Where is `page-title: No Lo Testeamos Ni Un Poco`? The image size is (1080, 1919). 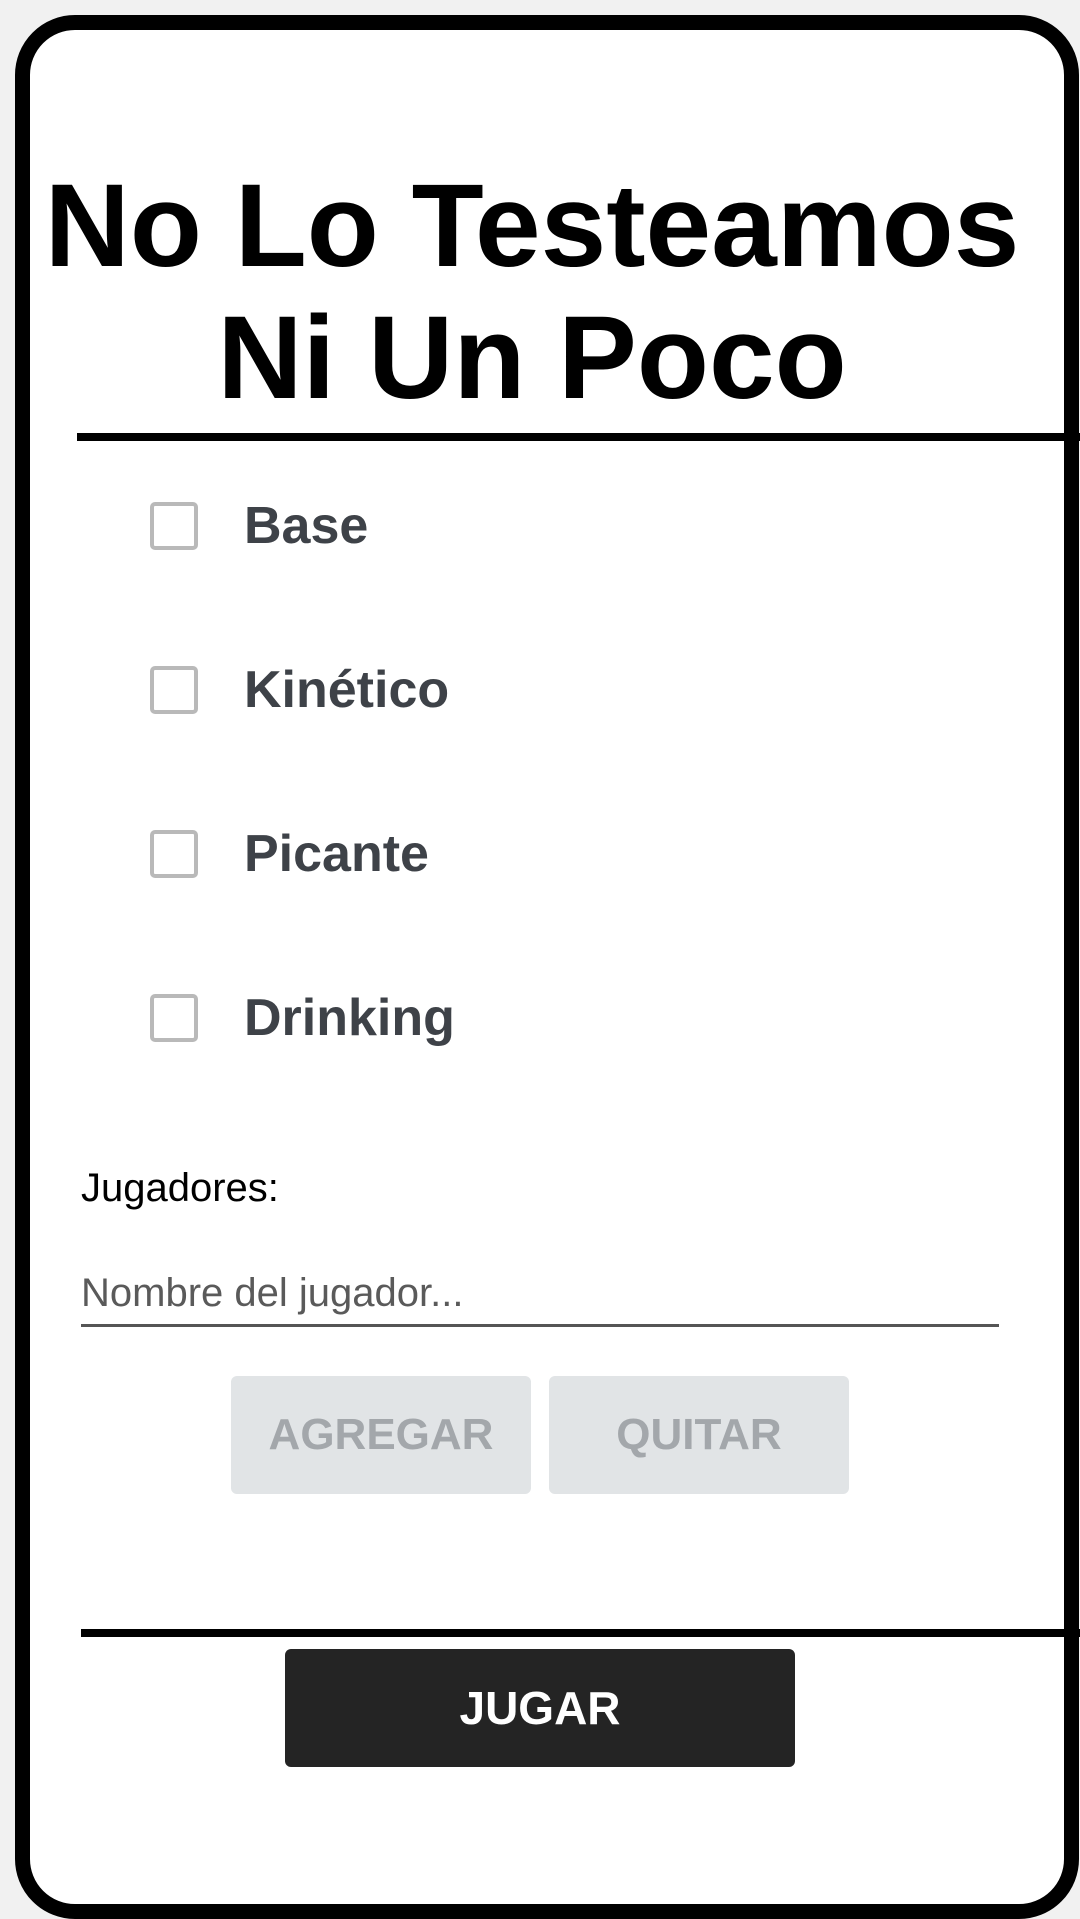 page-title: No Lo Testeamos Ni Un Poco is located at coordinates (532, 292).